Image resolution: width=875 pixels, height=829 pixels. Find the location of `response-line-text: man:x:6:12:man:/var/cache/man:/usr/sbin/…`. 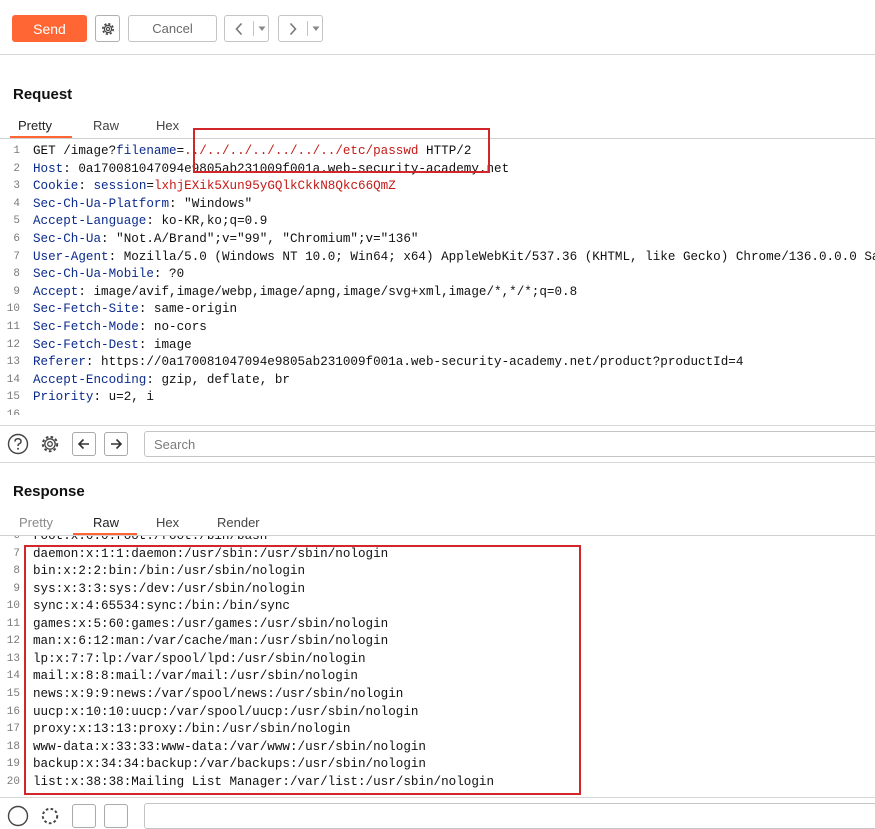

response-line-text: man:x:6:12:man:/var/cache/man:/usr/sbin/… is located at coordinates (211, 641).